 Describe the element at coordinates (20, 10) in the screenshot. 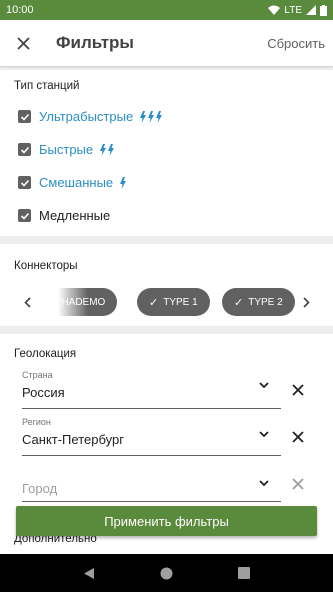

I see `status-time: 10:00` at that location.